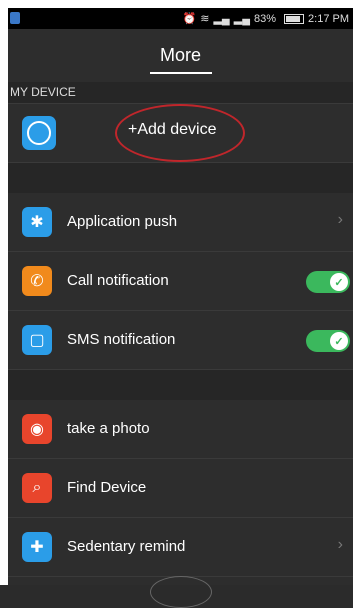 The height and width of the screenshot is (608, 353). I want to click on camera-icon: ◉, so click(37, 429).